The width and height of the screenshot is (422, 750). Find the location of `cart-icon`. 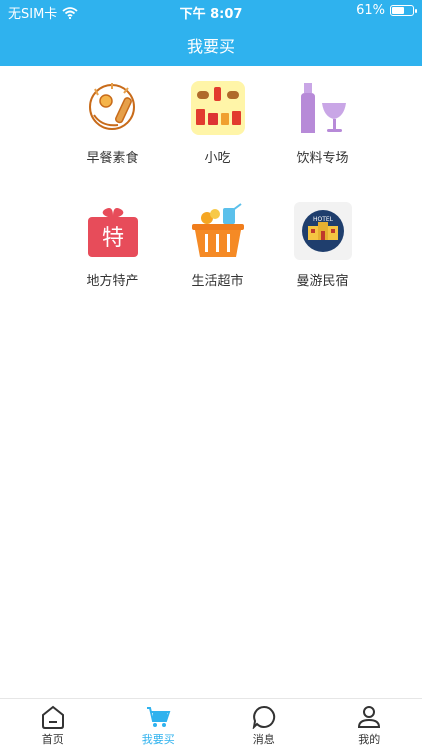

cart-icon is located at coordinates (159, 717).